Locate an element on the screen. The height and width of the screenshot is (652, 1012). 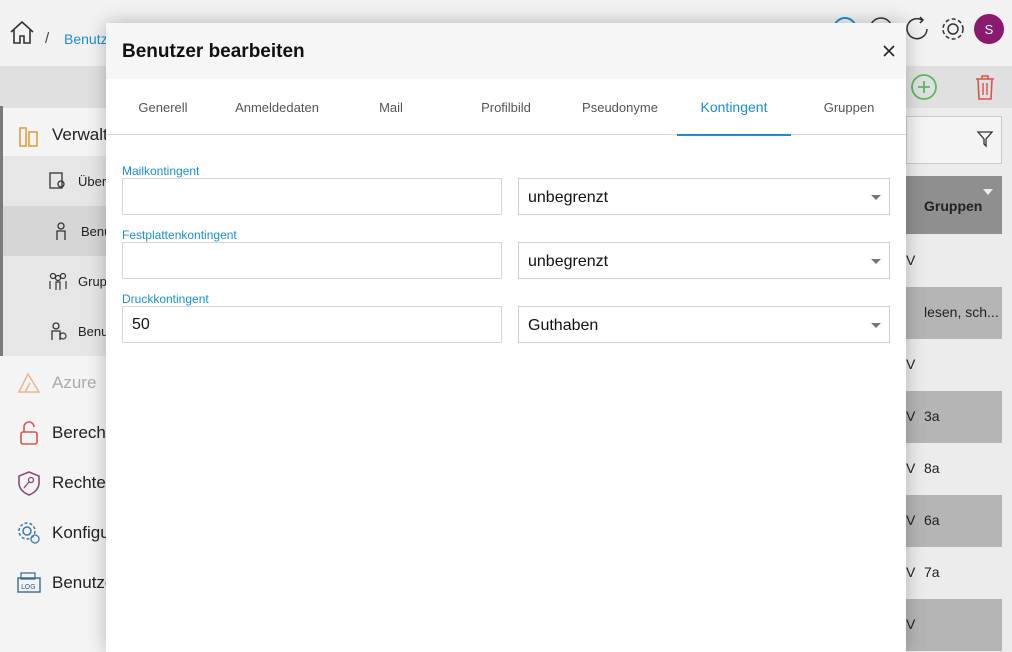
refresh-icon is located at coordinates (917, 29).